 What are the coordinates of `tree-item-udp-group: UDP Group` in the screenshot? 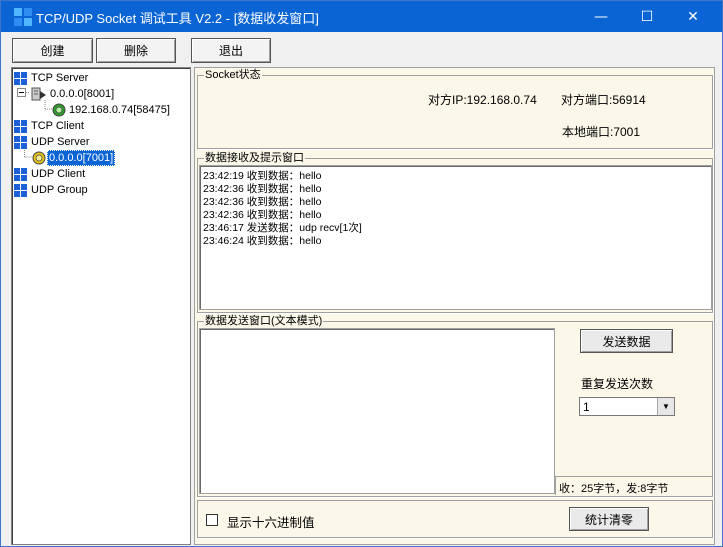 It's located at (51, 190).